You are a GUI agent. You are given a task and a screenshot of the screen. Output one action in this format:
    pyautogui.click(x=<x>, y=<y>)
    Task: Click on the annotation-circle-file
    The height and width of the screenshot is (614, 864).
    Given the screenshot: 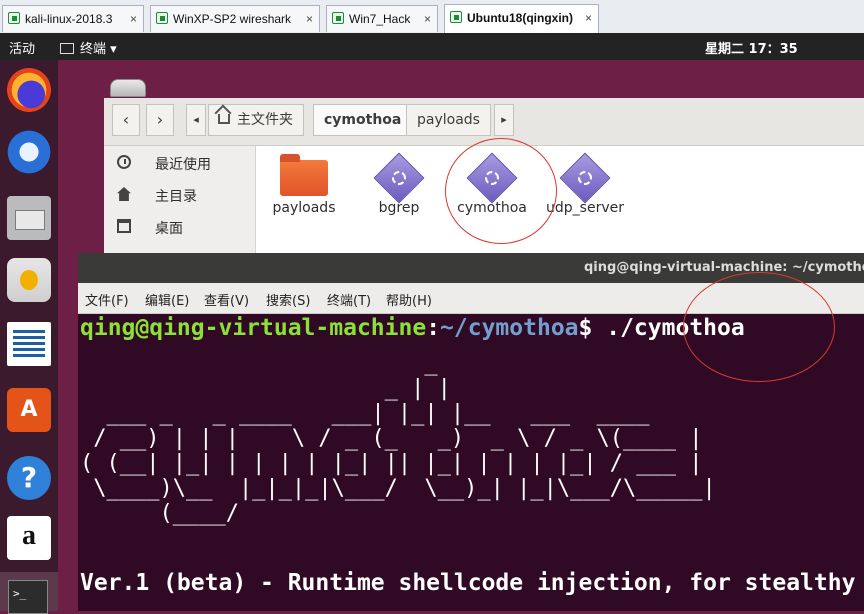 What is the action you would take?
    pyautogui.click(x=501, y=191)
    